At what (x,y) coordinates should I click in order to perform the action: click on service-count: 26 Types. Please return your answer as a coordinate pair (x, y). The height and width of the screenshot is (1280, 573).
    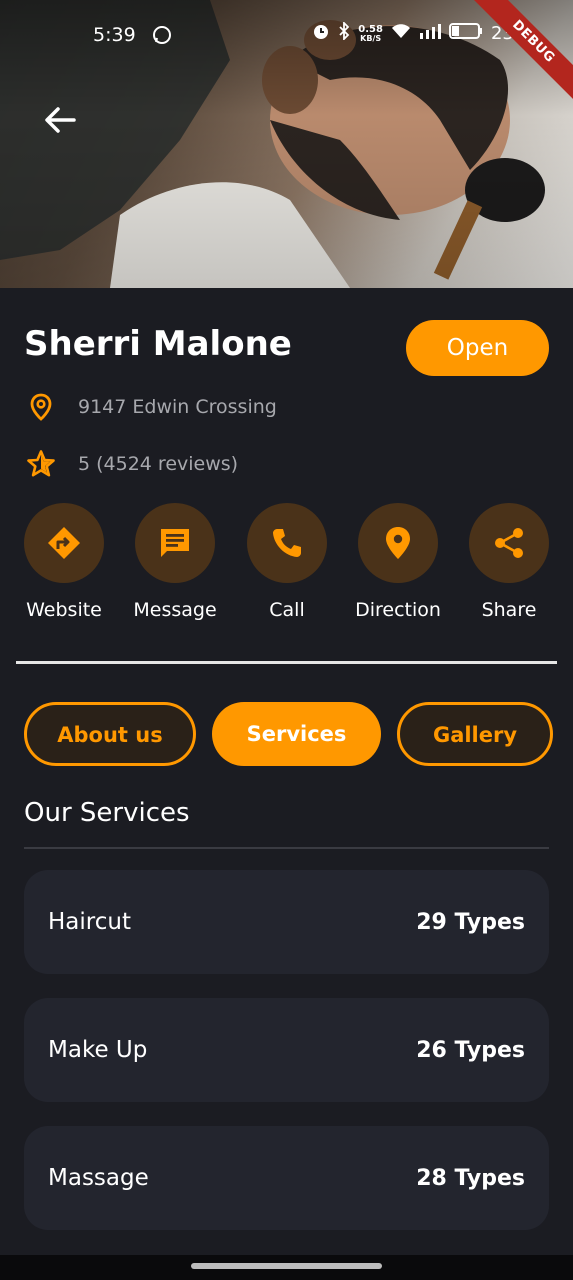
    Looking at the image, I should click on (470, 1050).